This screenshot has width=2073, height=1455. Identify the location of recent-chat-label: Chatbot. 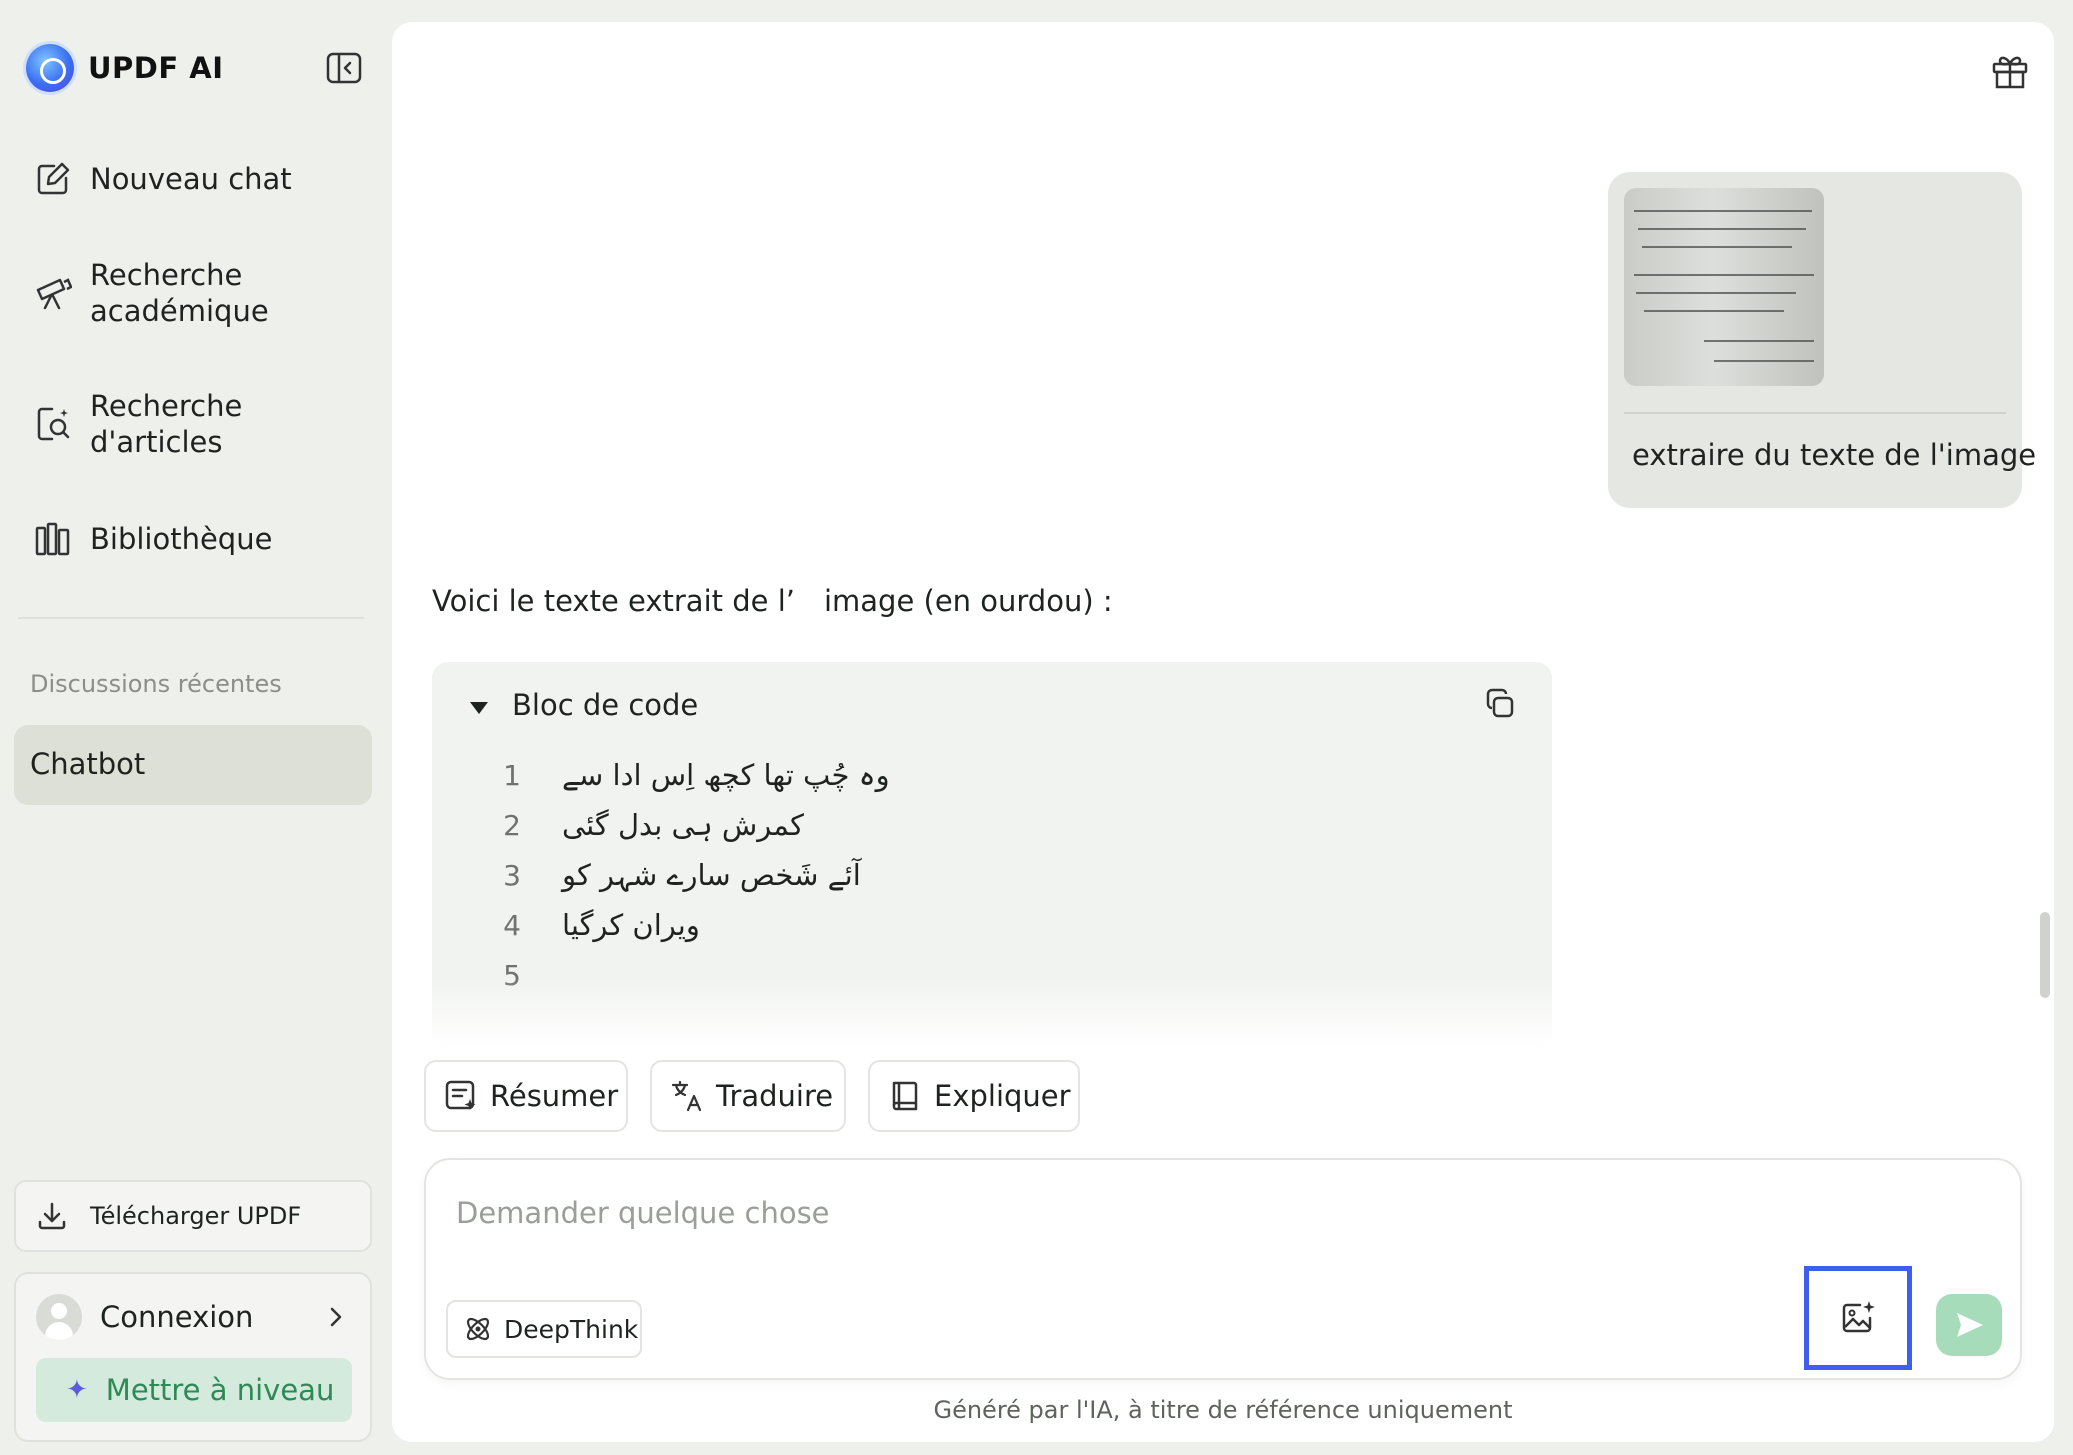
(88, 764).